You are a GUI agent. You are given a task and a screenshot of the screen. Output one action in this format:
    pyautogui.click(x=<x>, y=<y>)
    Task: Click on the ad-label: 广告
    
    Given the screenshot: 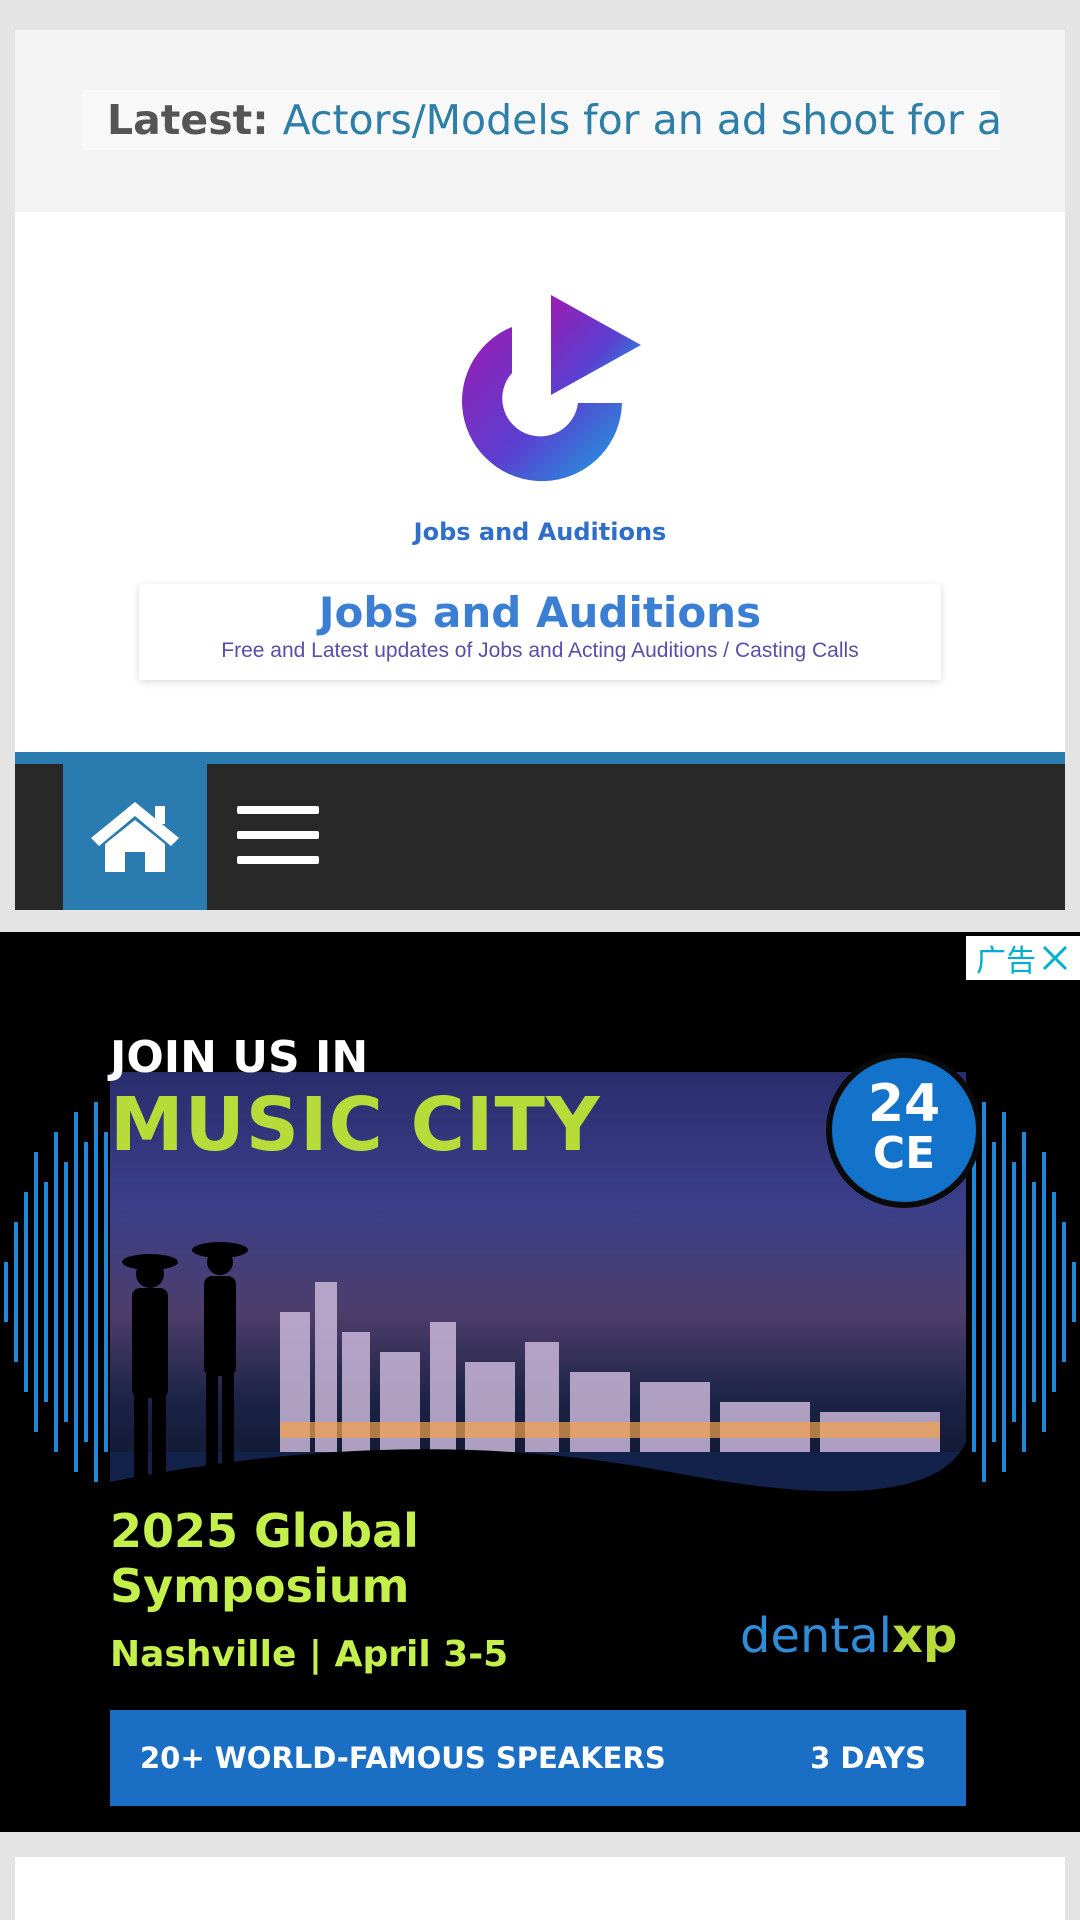 What is the action you would take?
    pyautogui.click(x=1006, y=958)
    